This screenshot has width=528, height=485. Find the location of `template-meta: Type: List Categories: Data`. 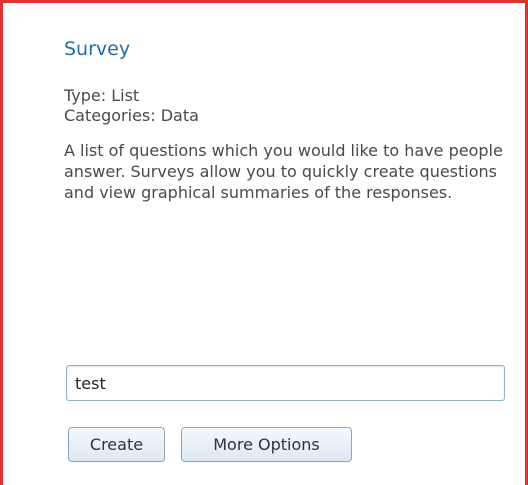

template-meta: Type: List Categories: Data is located at coordinates (289, 106).